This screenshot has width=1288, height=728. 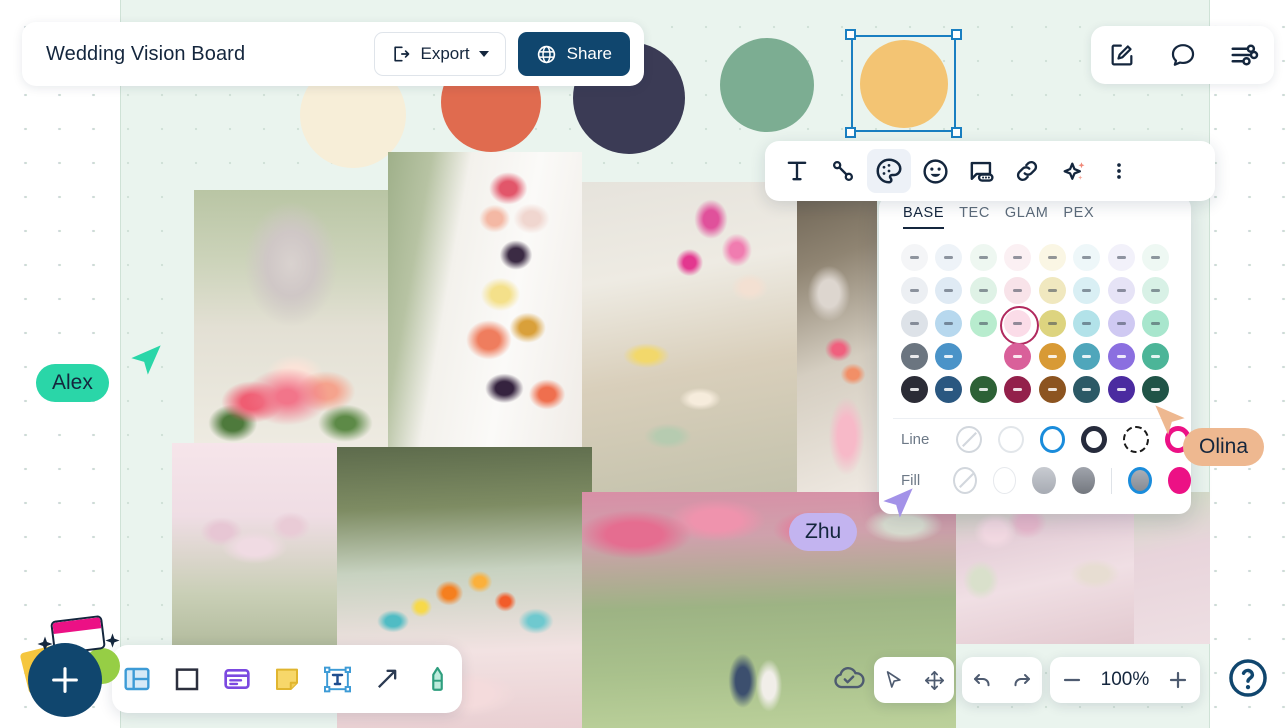 I want to click on tab-pex: PEX, so click(x=1078, y=217).